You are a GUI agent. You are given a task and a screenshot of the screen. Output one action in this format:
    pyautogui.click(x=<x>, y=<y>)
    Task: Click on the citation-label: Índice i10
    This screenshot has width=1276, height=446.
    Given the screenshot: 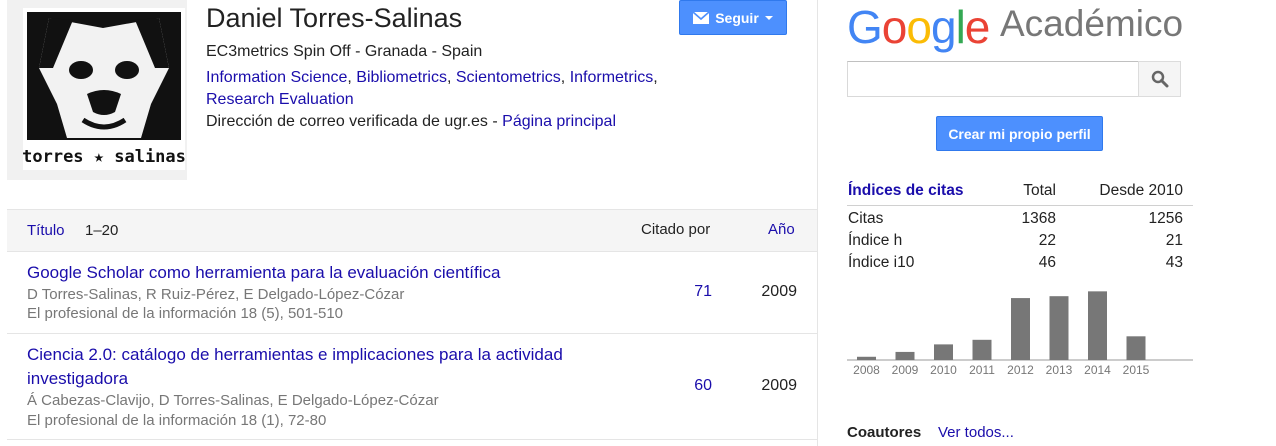 What is the action you would take?
    pyautogui.click(x=881, y=262)
    